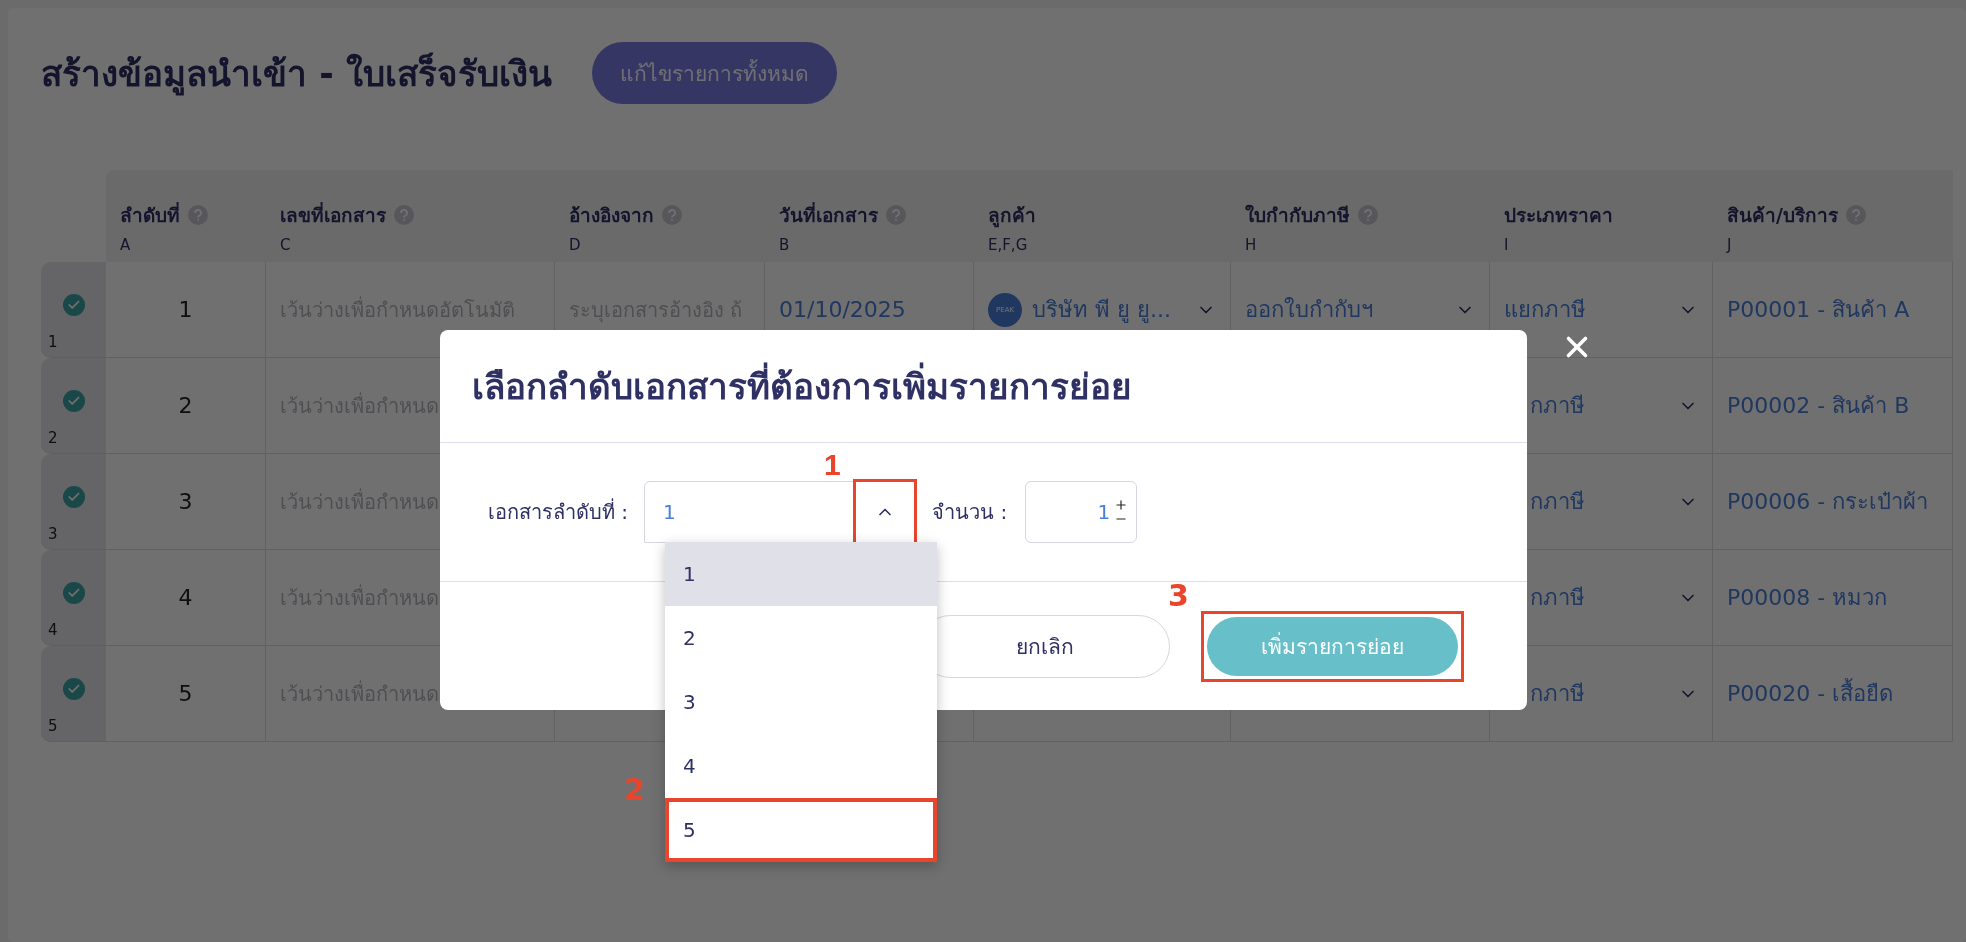 Image resolution: width=1966 pixels, height=942 pixels. Describe the element at coordinates (1121, 505) in the screenshot. I see `plus-icon` at that location.